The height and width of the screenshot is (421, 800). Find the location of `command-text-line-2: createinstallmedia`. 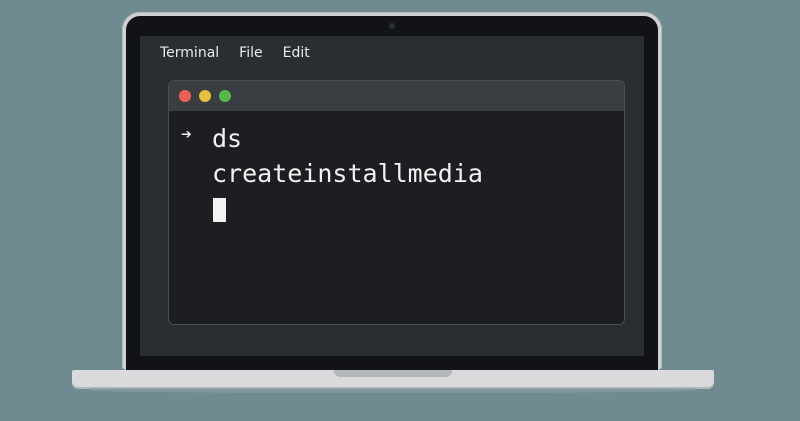

command-text-line-2: createinstallmedia is located at coordinates (347, 173).